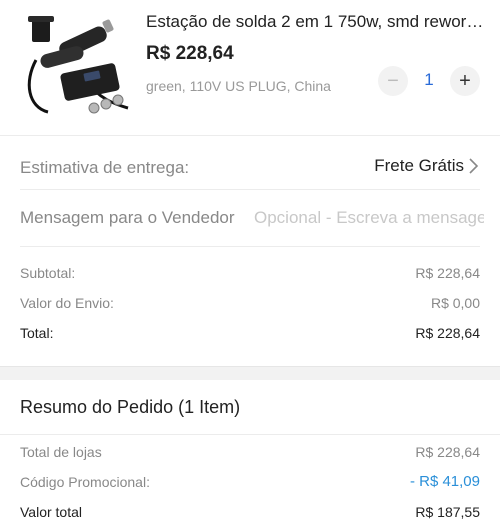  I want to click on product-thumbnail, so click(75, 66).